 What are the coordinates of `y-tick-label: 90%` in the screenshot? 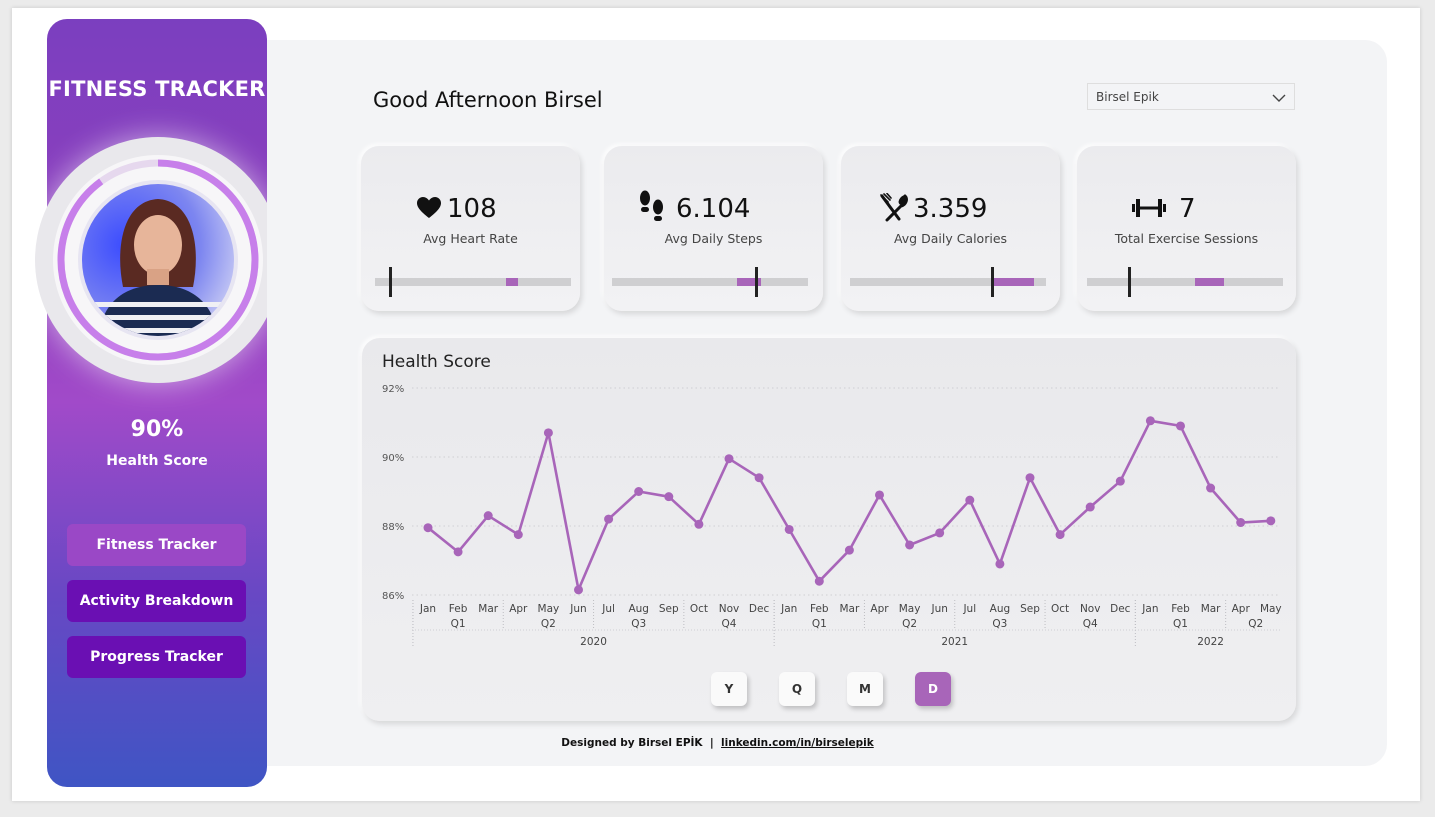 It's located at (393, 458).